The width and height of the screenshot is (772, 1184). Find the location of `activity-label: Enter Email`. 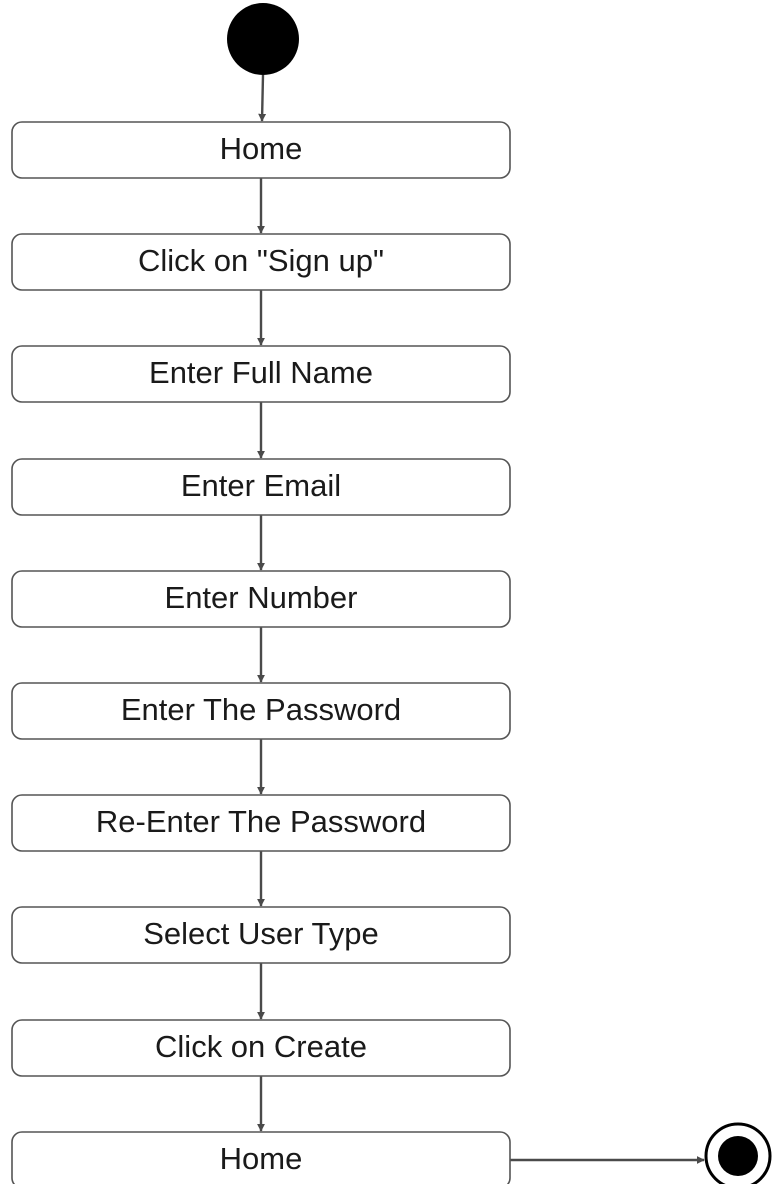

activity-label: Enter Email is located at coordinates (261, 485).